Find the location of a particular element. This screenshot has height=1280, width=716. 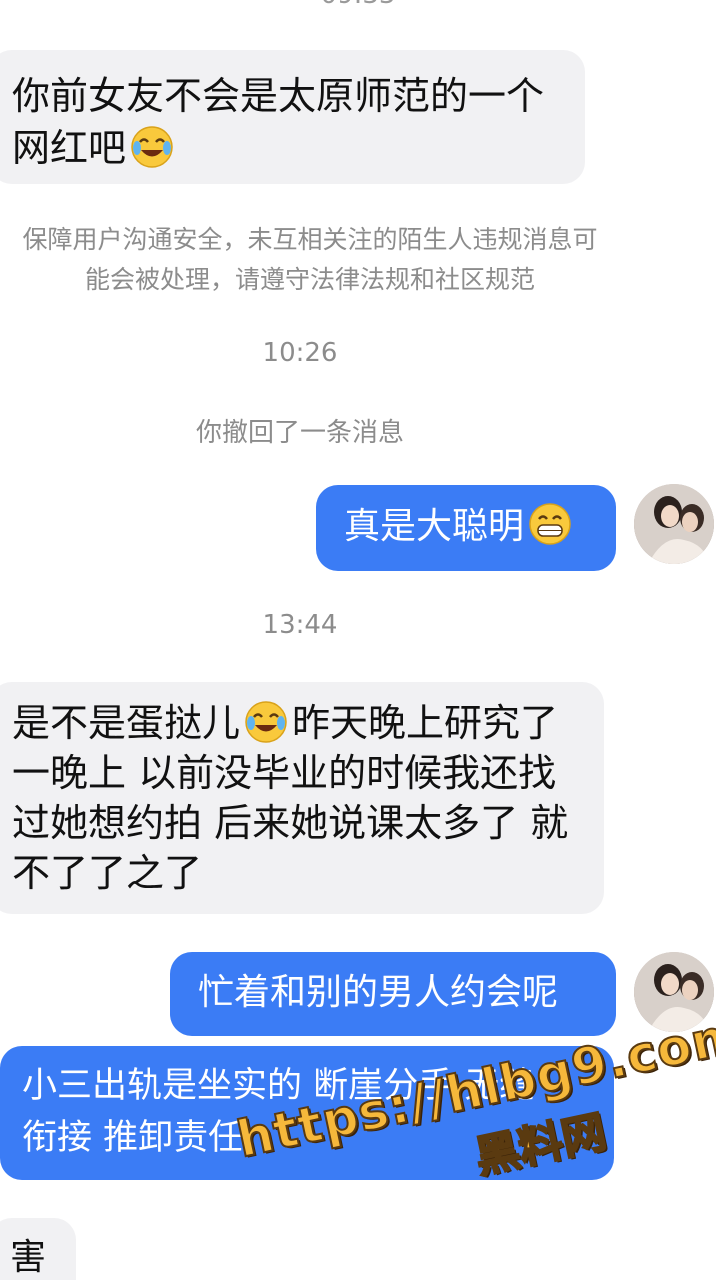

notice-line: 保障用户沟通安全，未互相关注的陌生人违规消息可 is located at coordinates (310, 239).